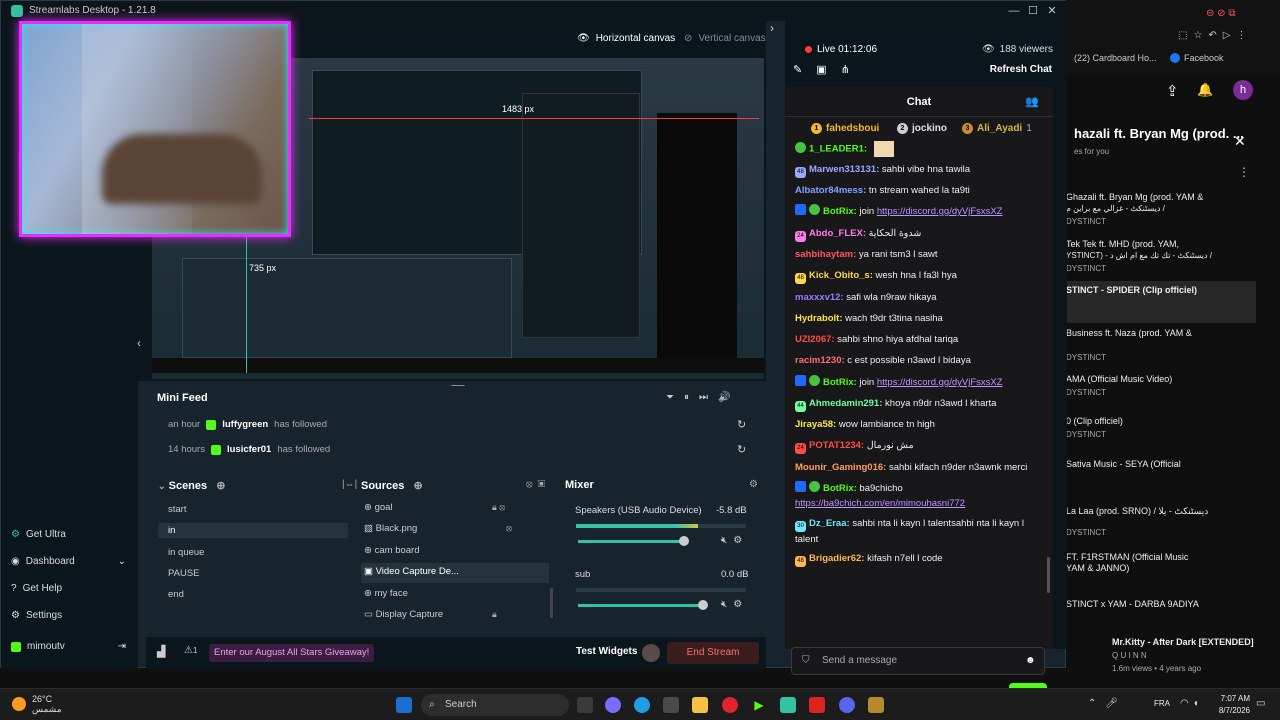 This screenshot has height=720, width=1280. Describe the element at coordinates (1240, 141) in the screenshot. I see `close-icon: ✕` at that location.